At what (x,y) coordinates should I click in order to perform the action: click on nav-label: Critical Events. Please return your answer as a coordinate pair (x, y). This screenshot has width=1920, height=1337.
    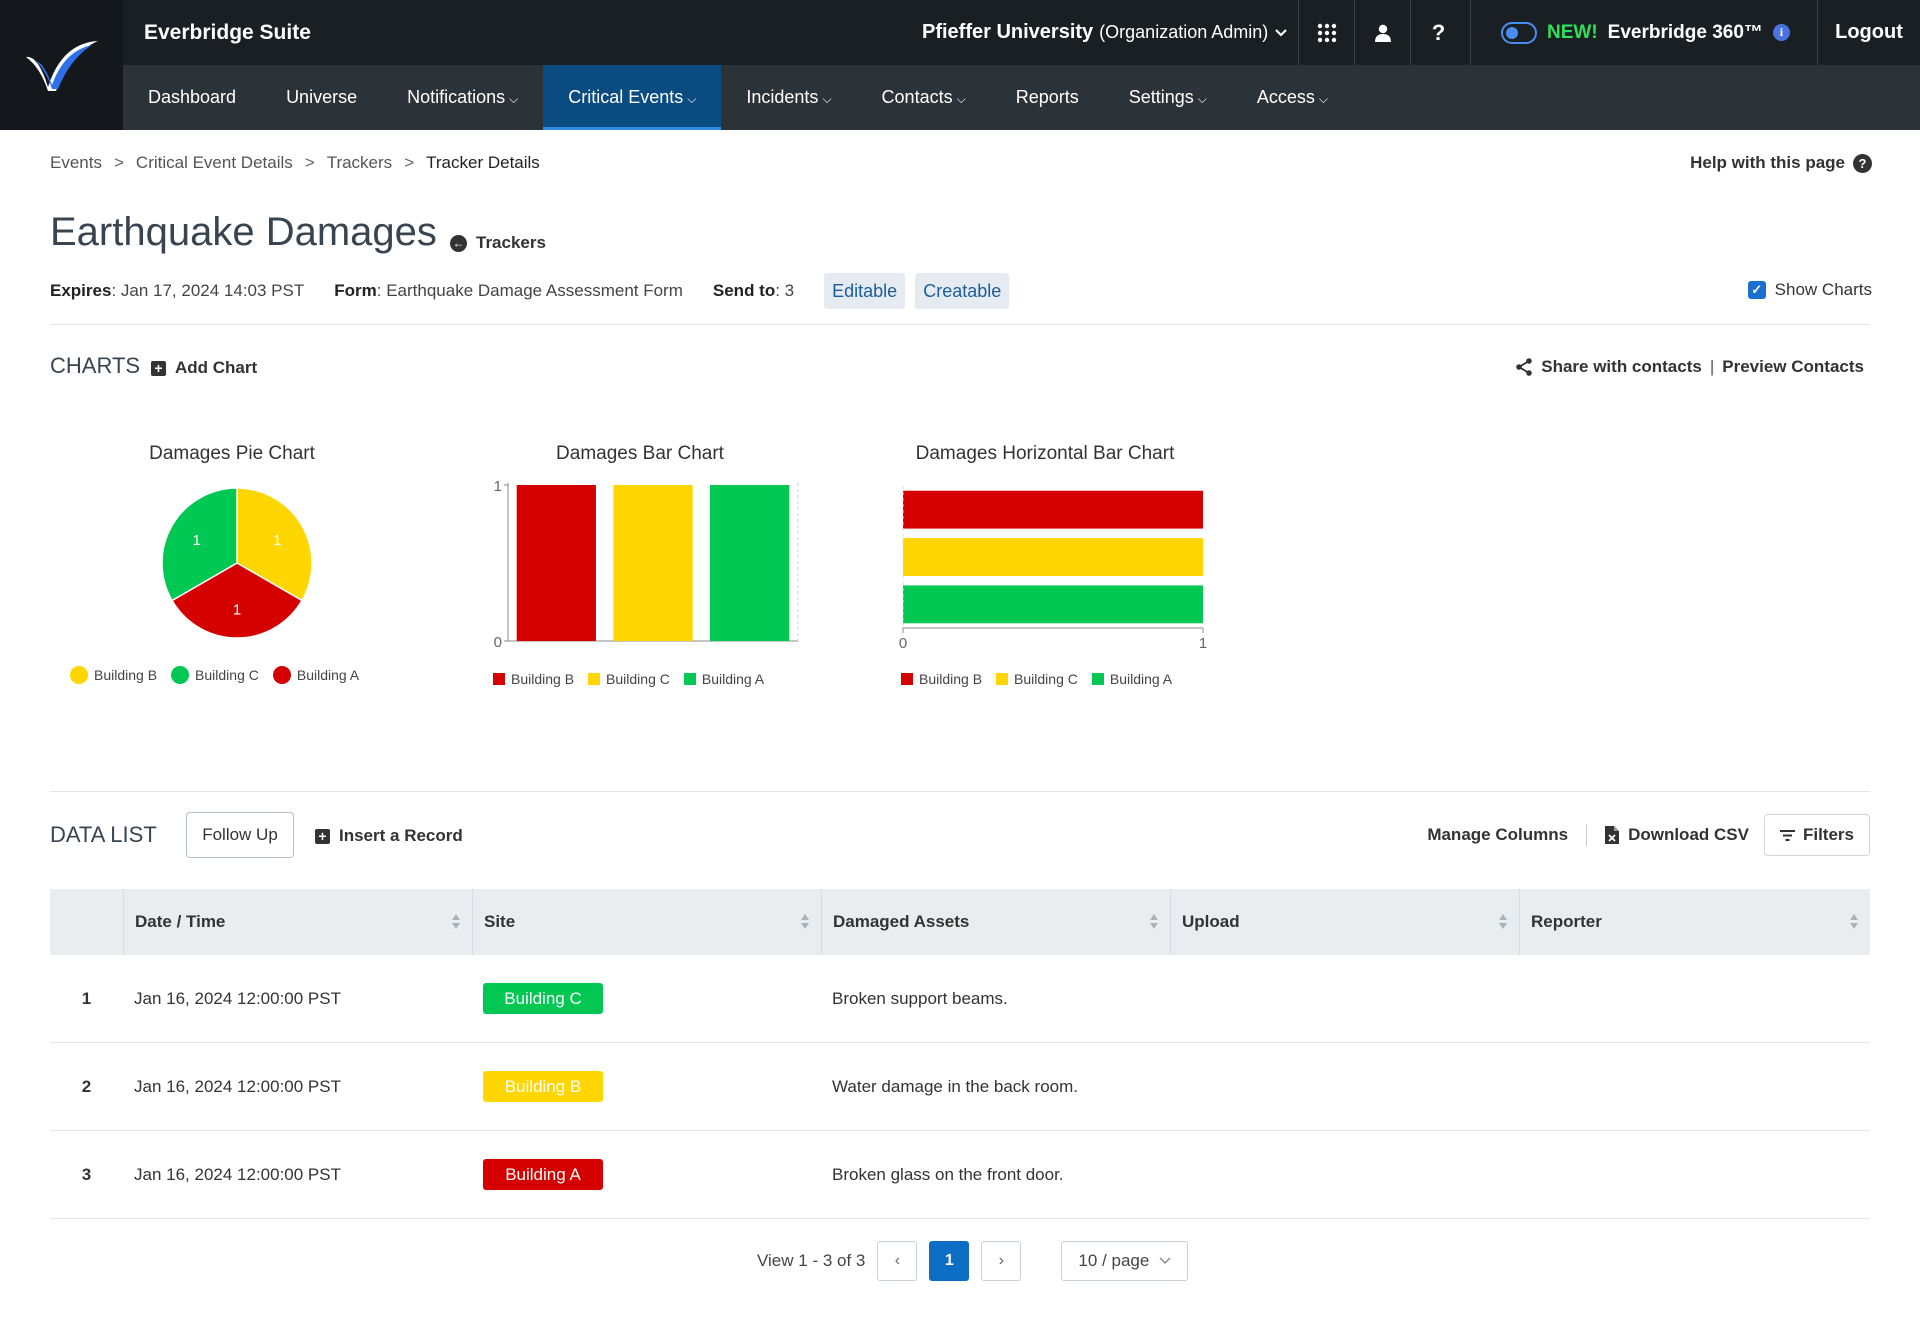
    Looking at the image, I should click on (626, 97).